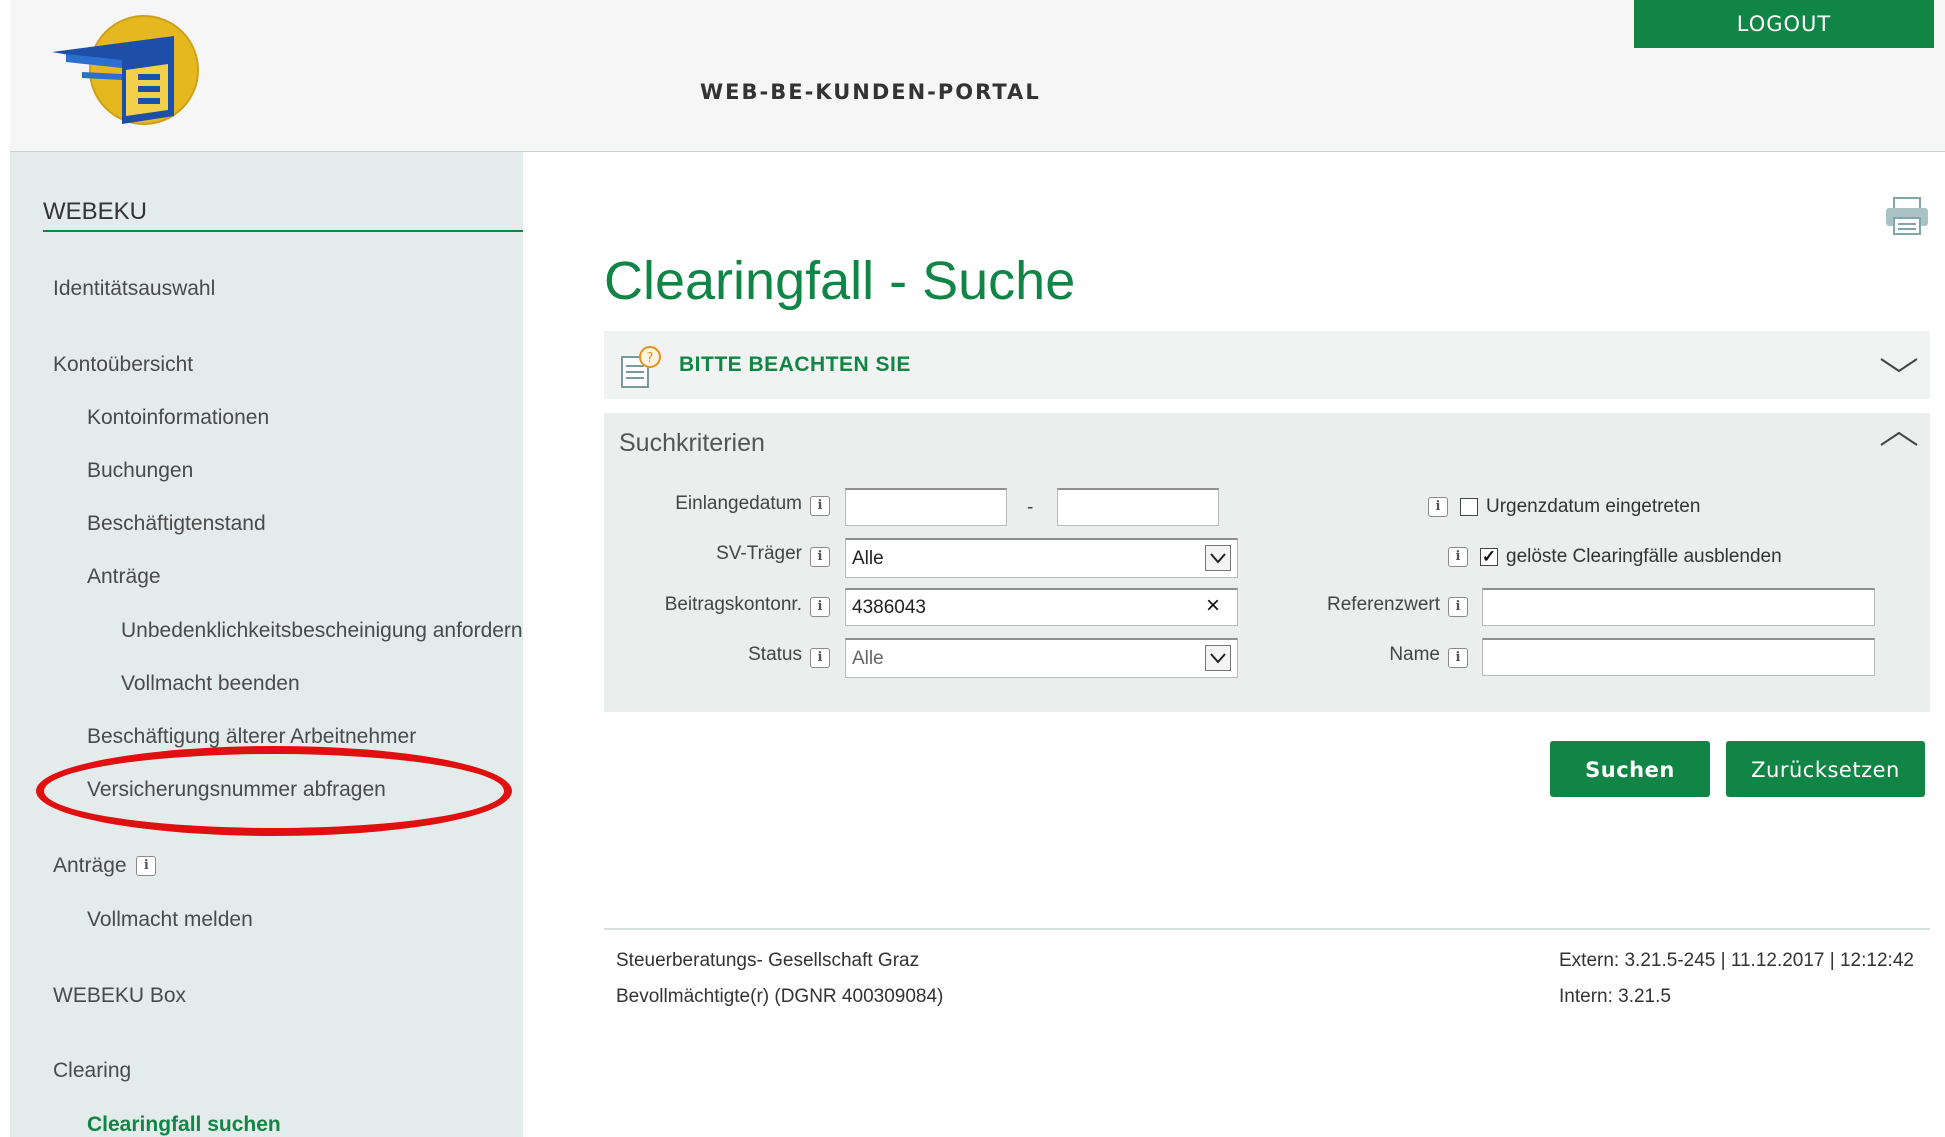 This screenshot has width=1945, height=1137. I want to click on sidebar-item-kontoinformationen: Kontoinformationen, so click(178, 418).